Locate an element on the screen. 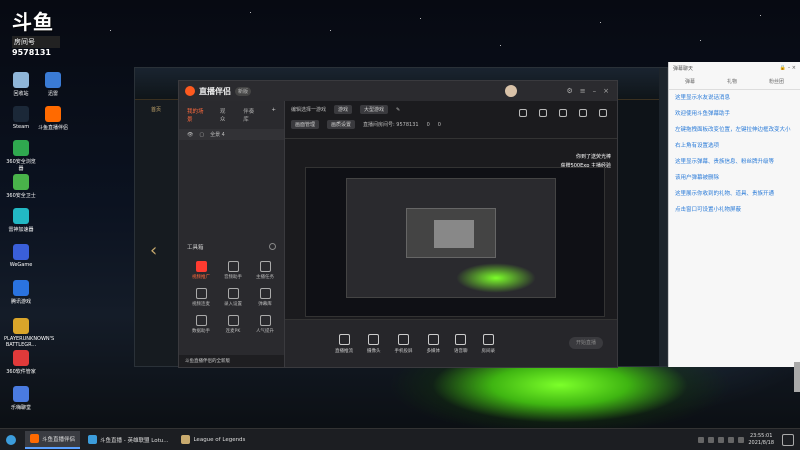 Image resolution: width=800 pixels, height=450 pixels. clock: 23:55:01 2021/8/18 is located at coordinates (761, 440).